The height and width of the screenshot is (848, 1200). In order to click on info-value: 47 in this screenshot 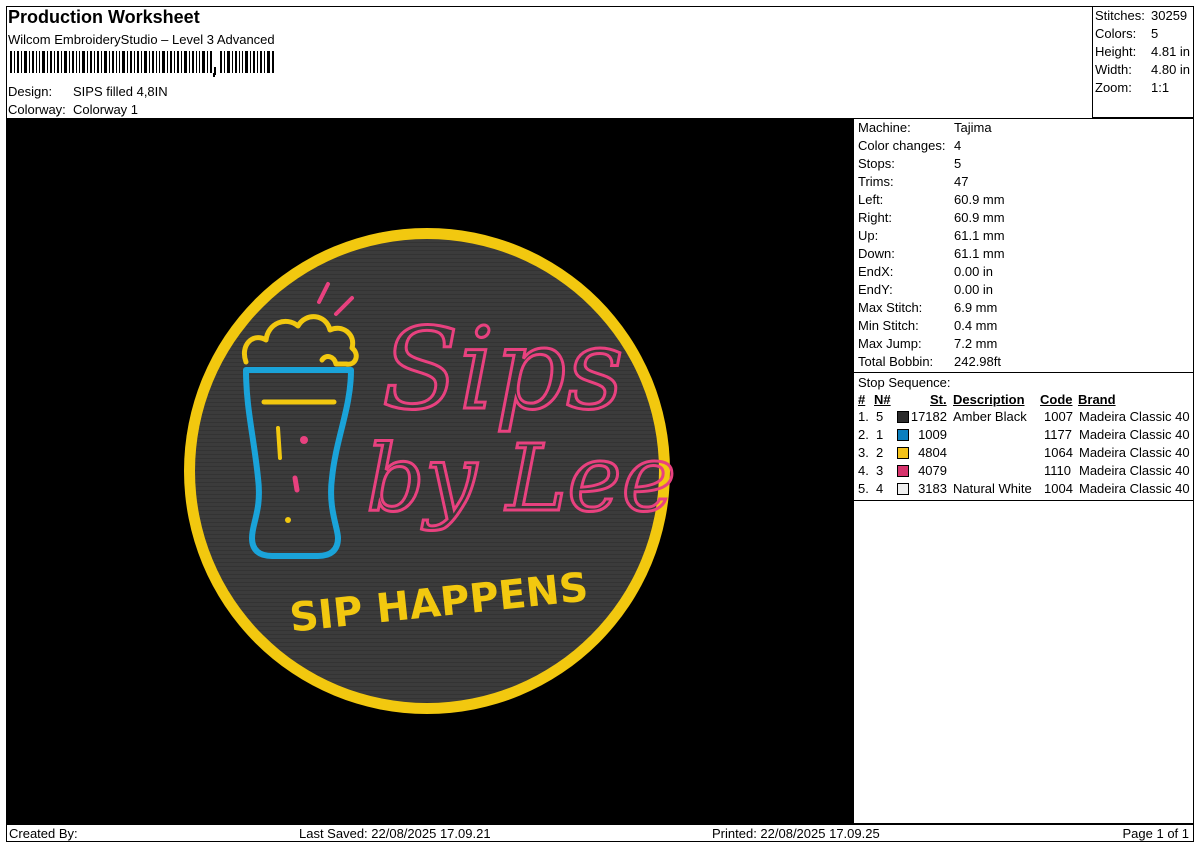, I will do `click(961, 181)`.